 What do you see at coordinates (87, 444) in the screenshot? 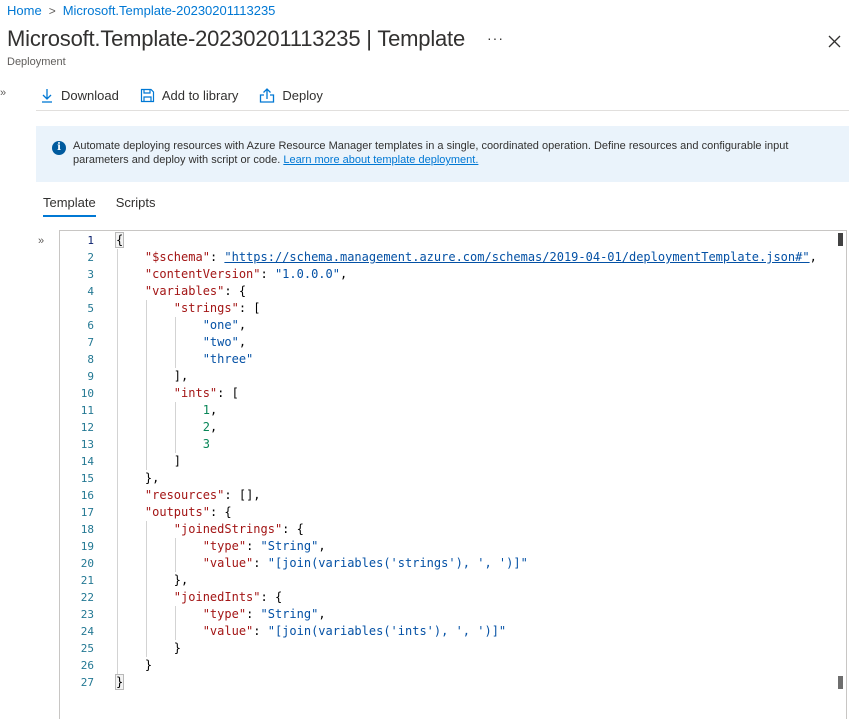
I see `line-number: 13` at bounding box center [87, 444].